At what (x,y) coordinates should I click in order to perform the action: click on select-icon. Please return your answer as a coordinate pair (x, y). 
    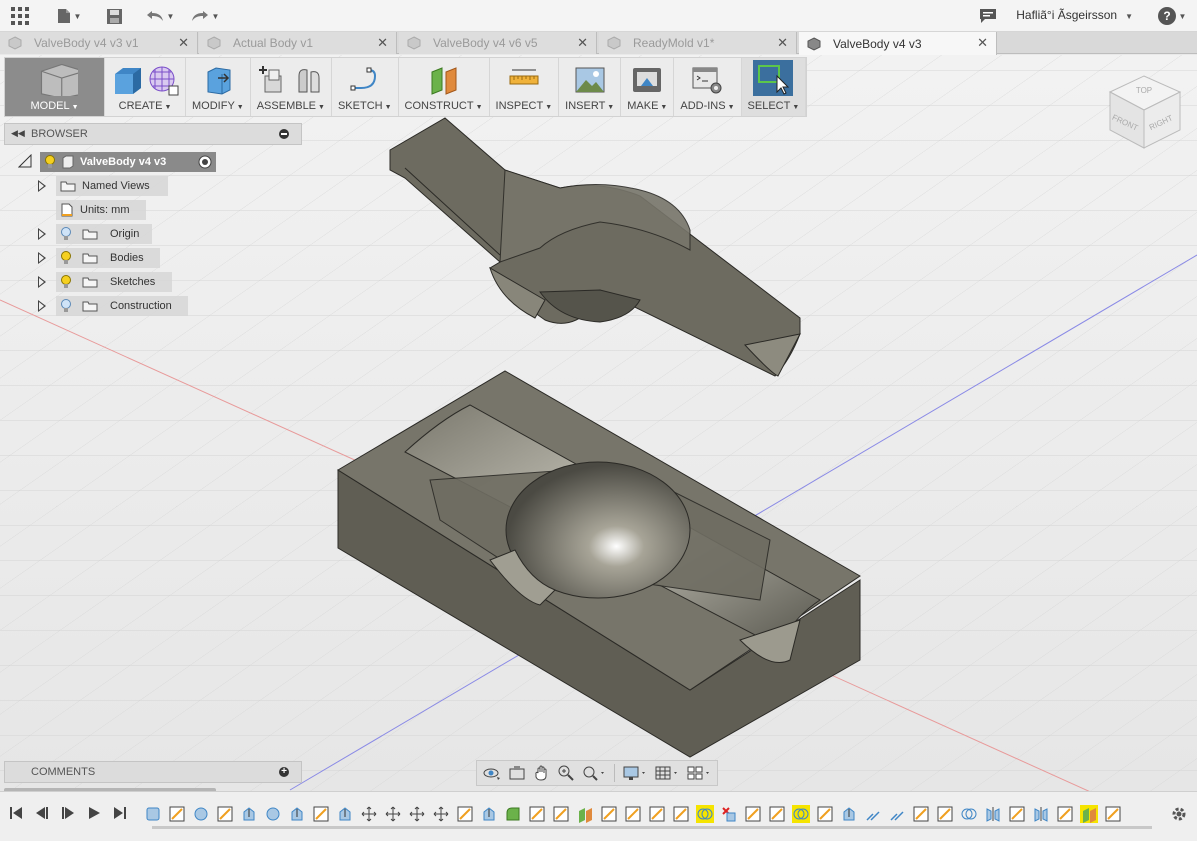
    Looking at the image, I should click on (773, 78).